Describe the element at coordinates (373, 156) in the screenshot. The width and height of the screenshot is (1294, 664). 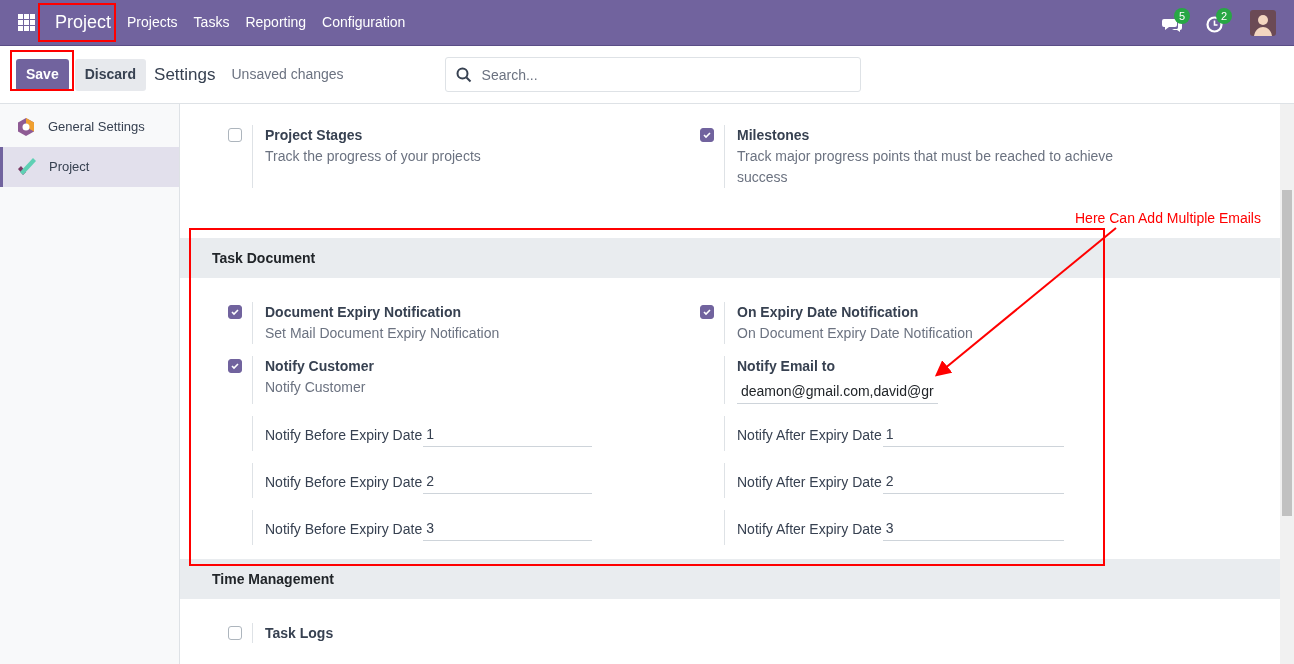
I see `setting-description: Track the progress of your projects` at that location.